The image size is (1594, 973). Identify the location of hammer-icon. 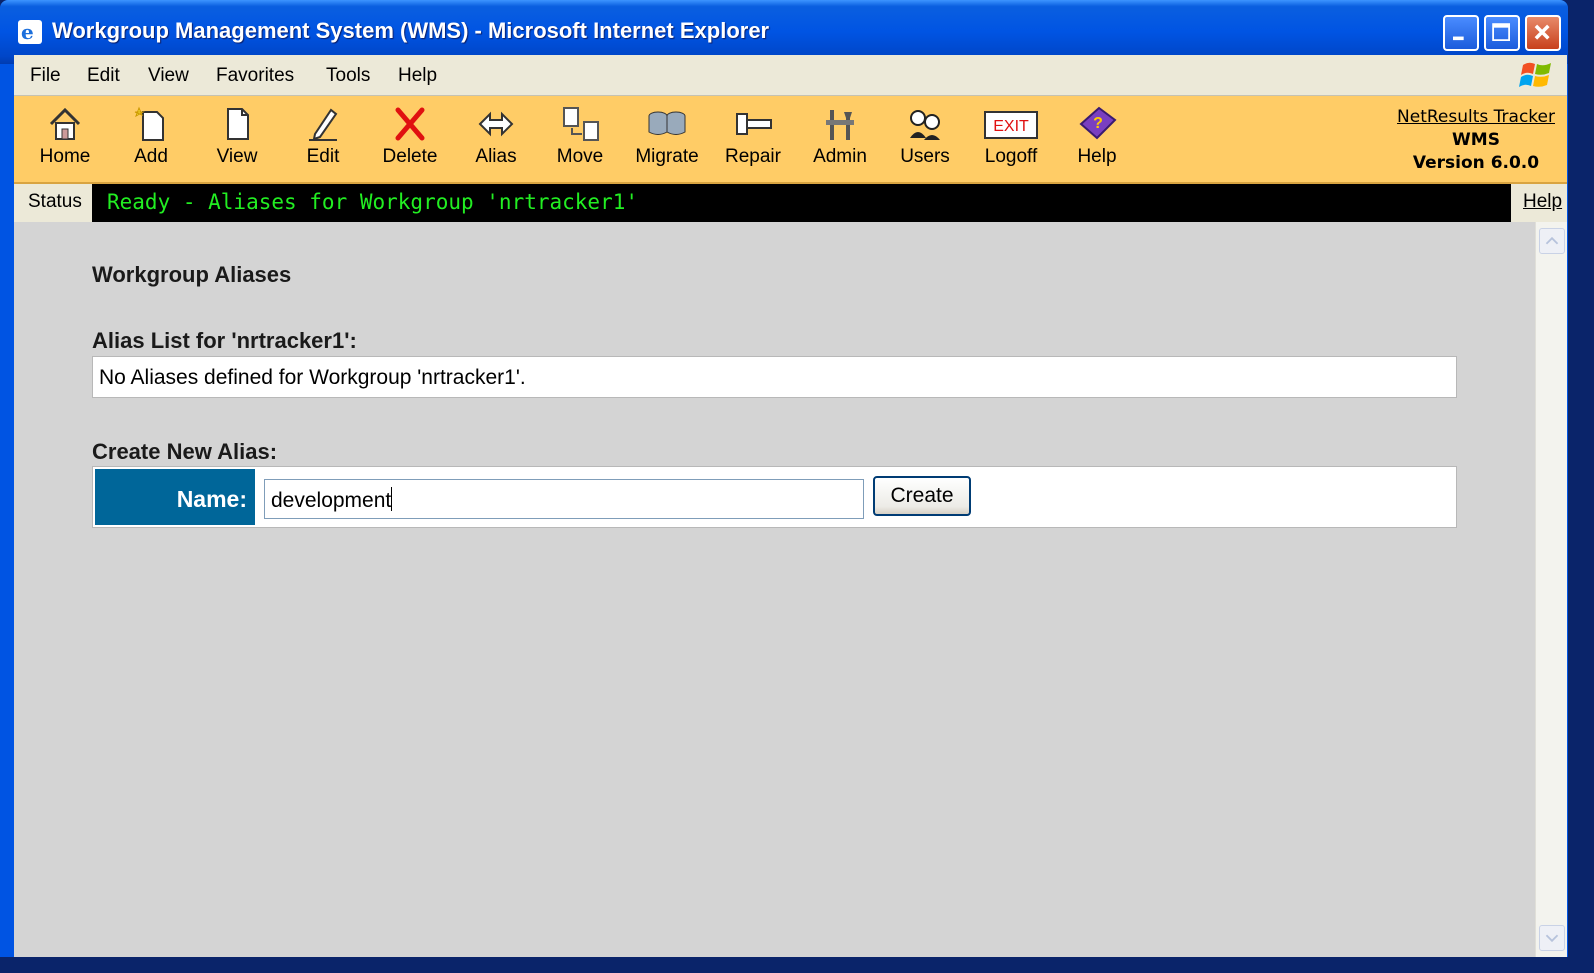
(754, 124).